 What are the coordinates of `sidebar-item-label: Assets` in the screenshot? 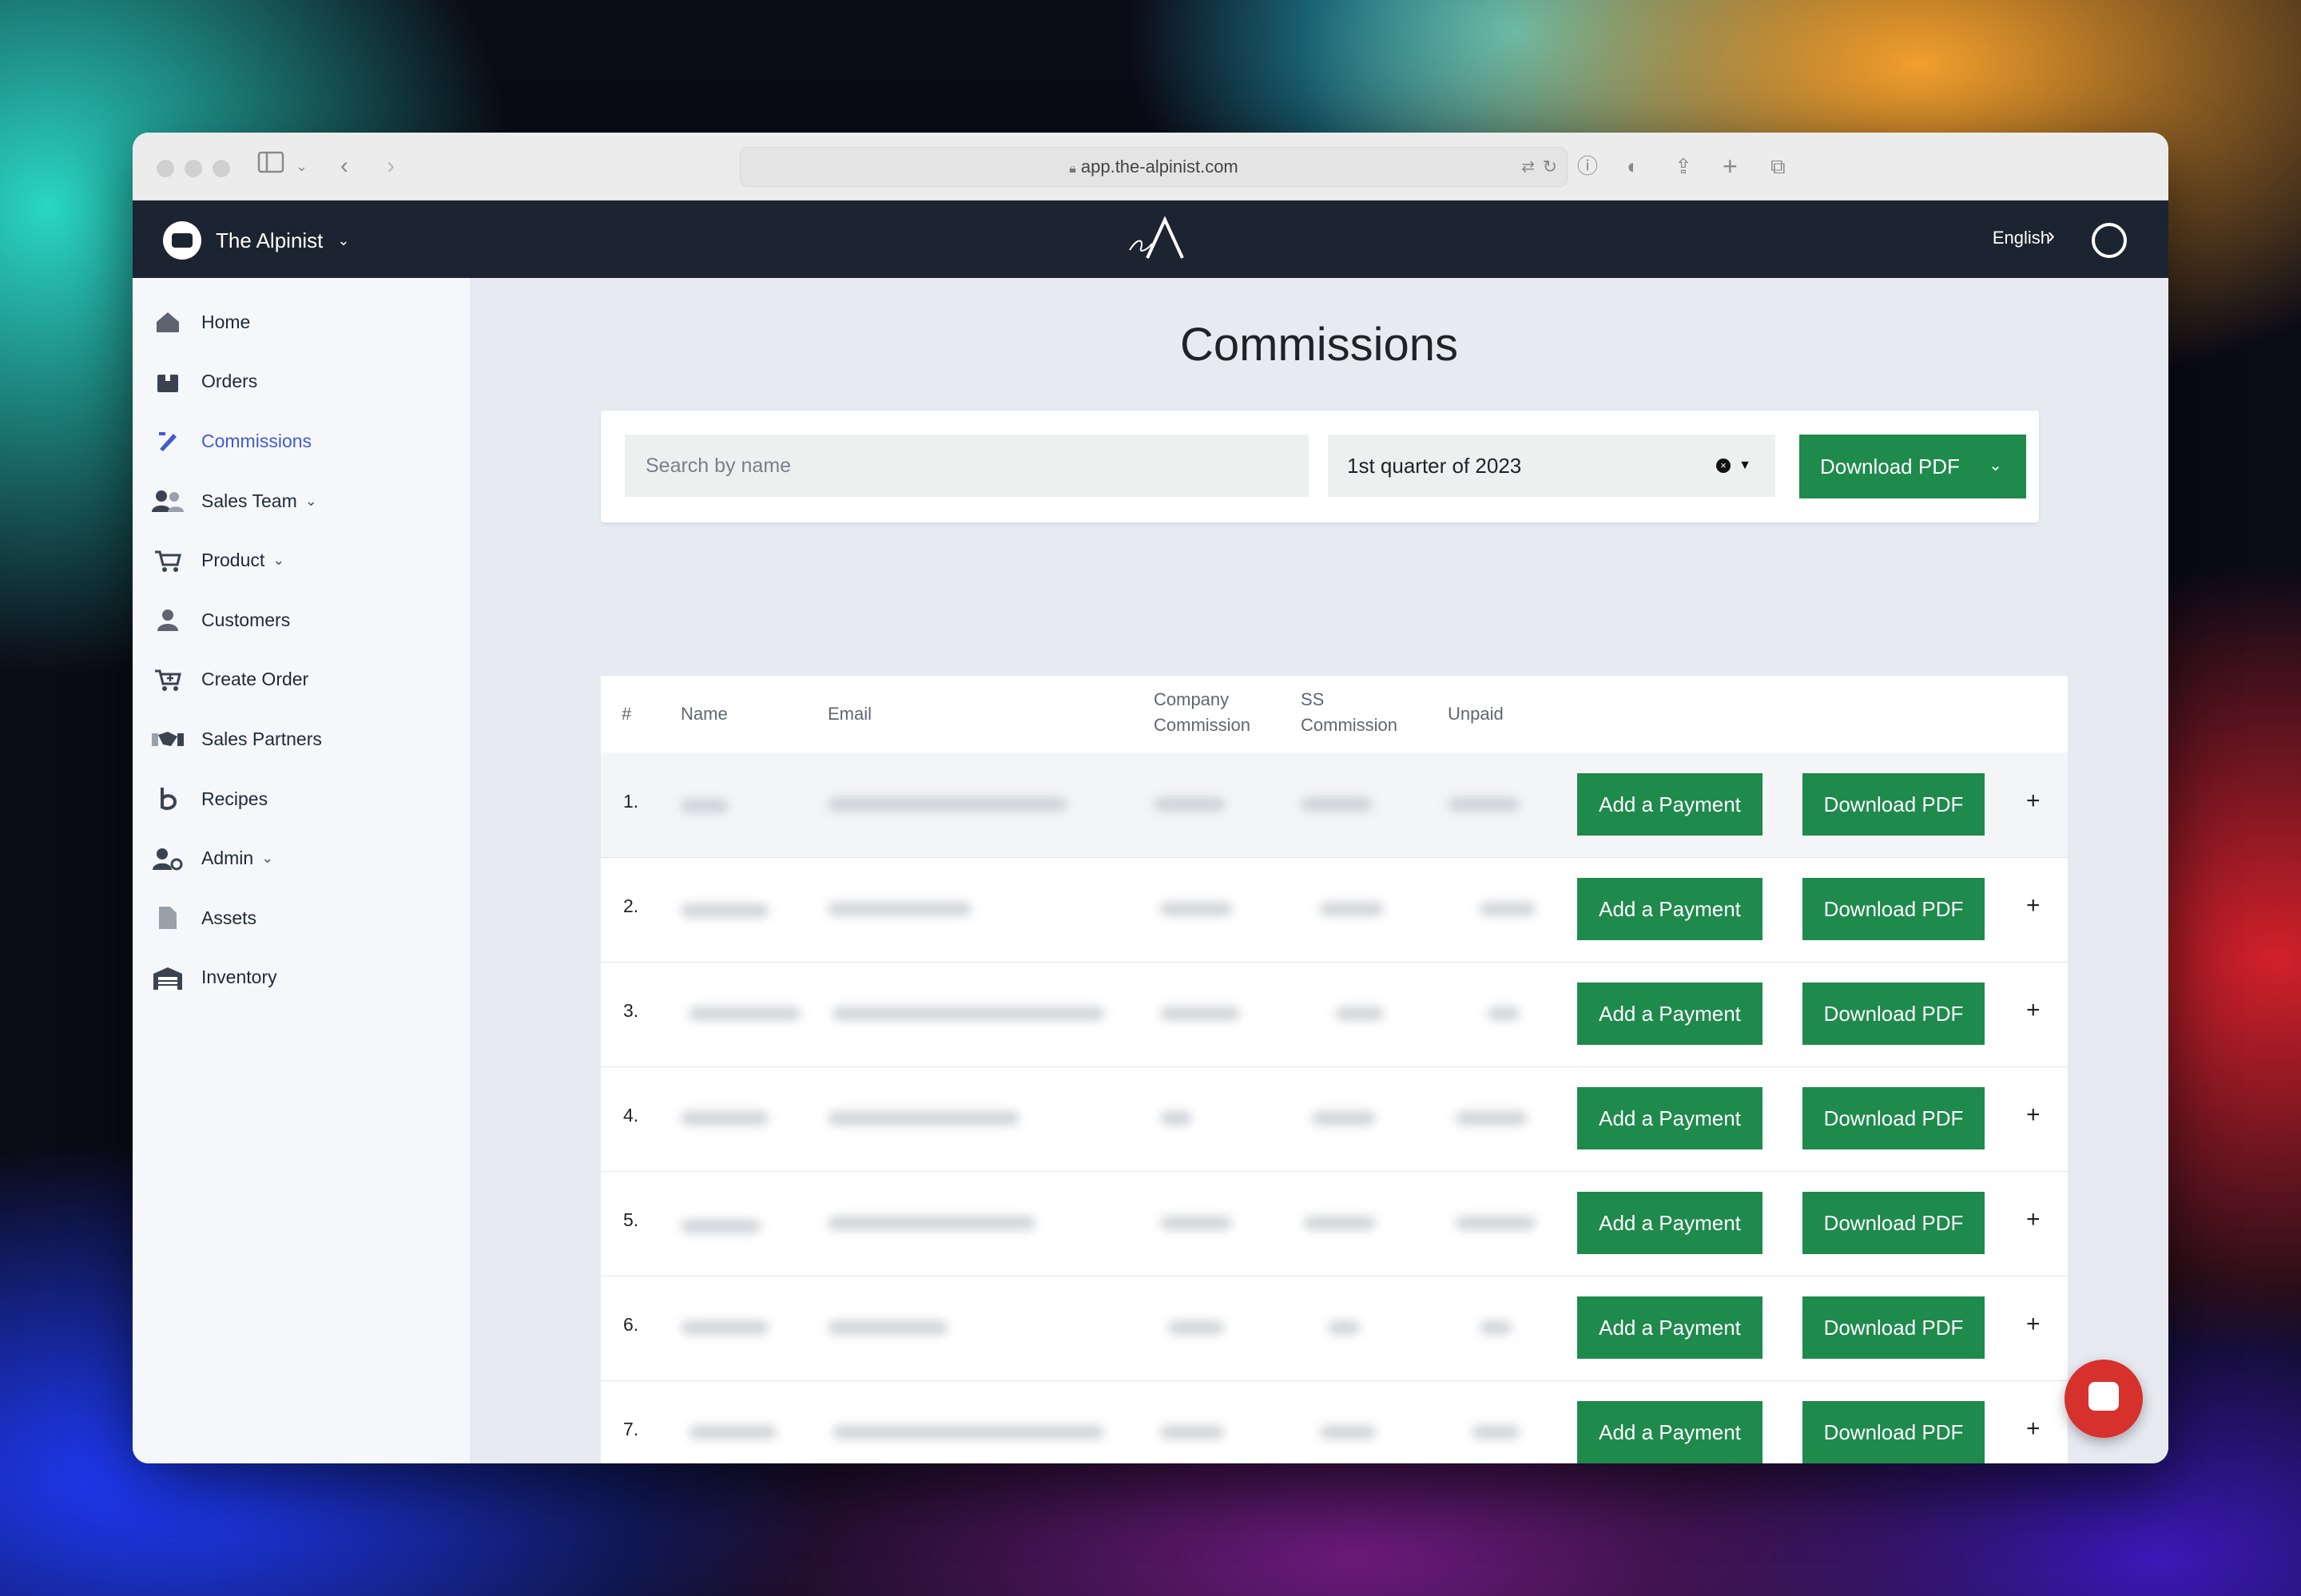 It's located at (229, 917).